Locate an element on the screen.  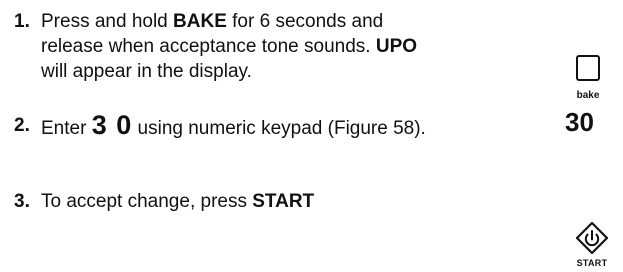
step-number: 3. is located at coordinates (22, 201).